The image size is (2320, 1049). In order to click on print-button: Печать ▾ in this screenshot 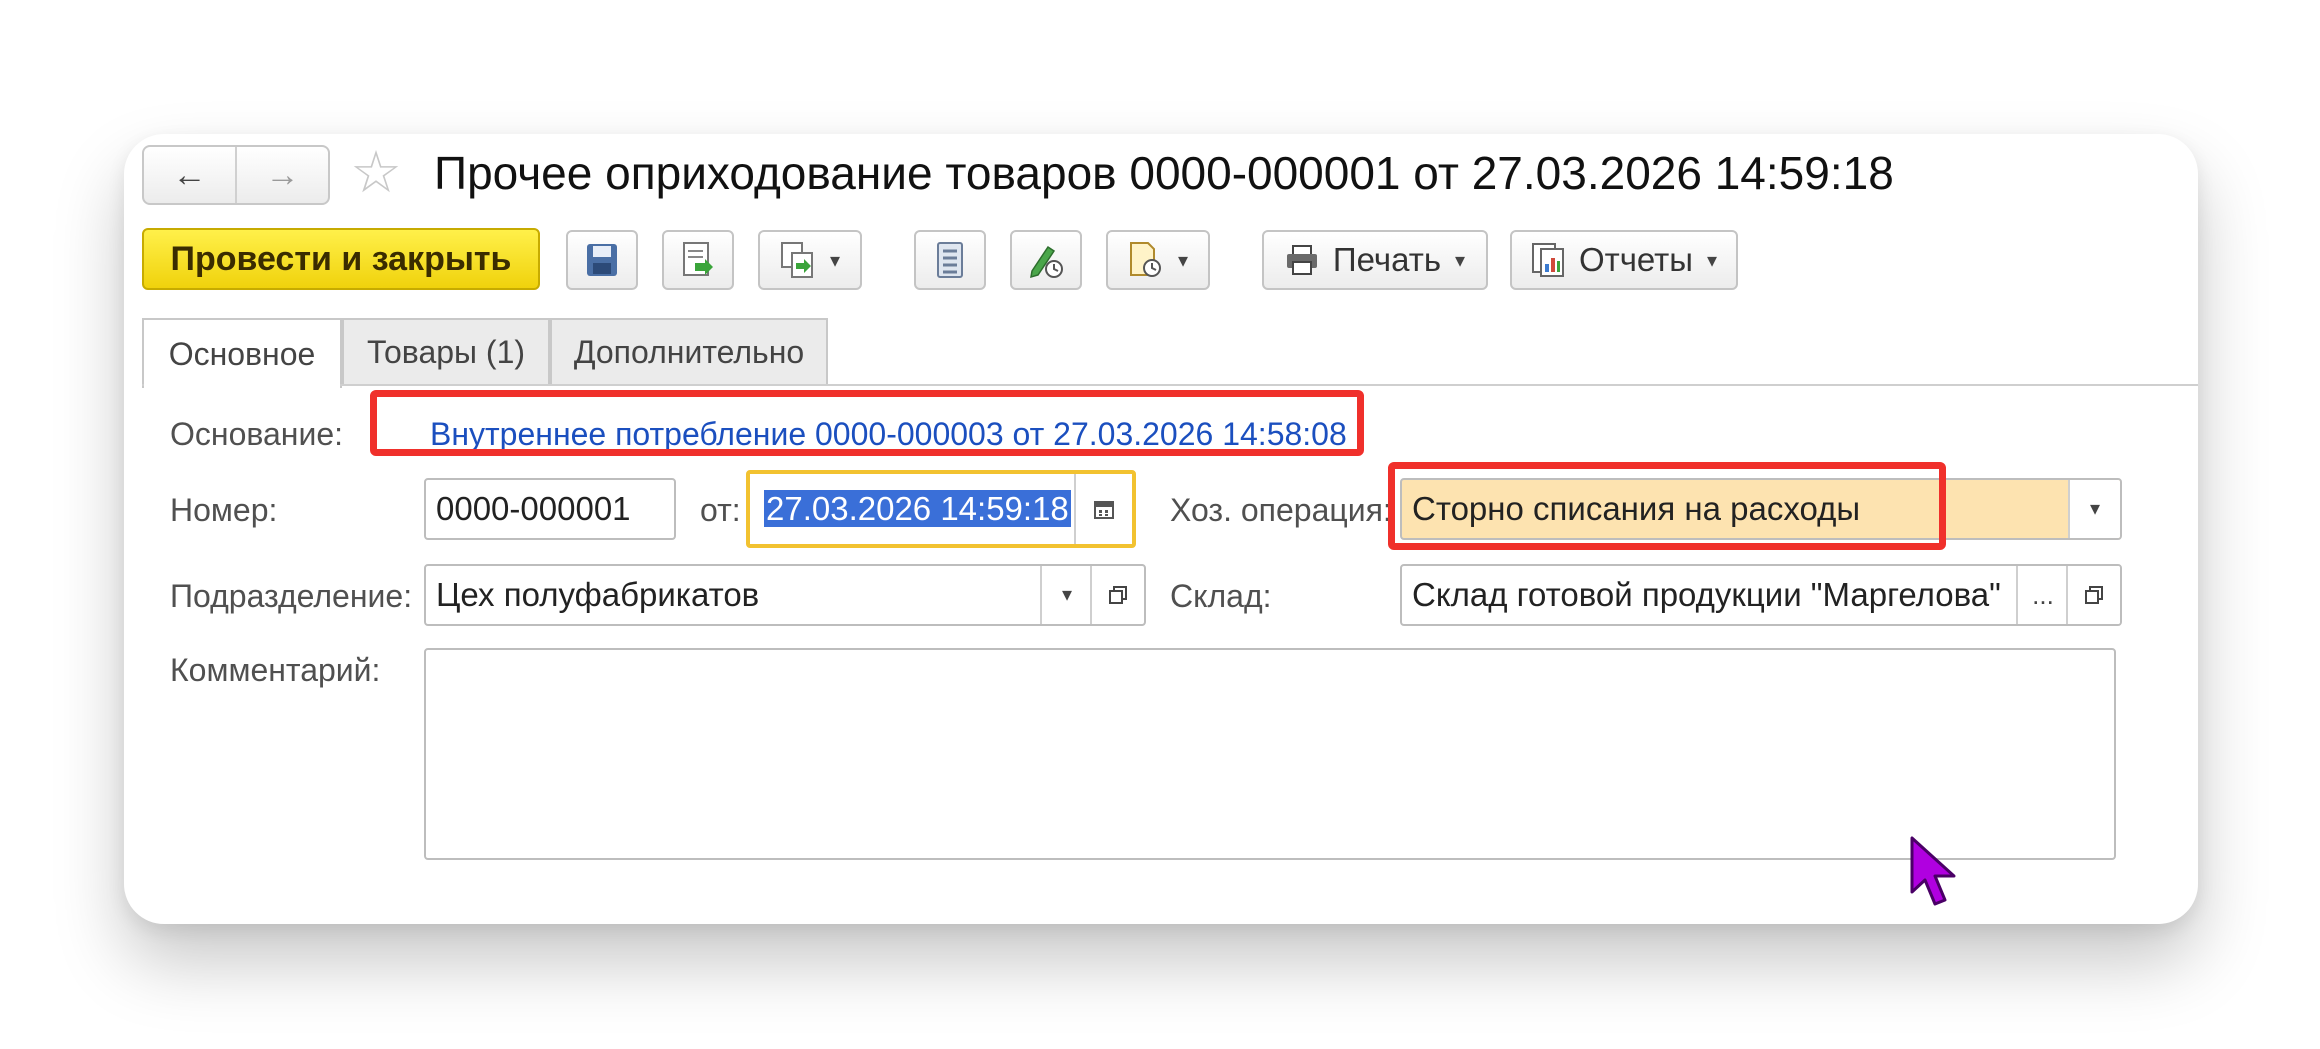, I will do `click(1375, 260)`.